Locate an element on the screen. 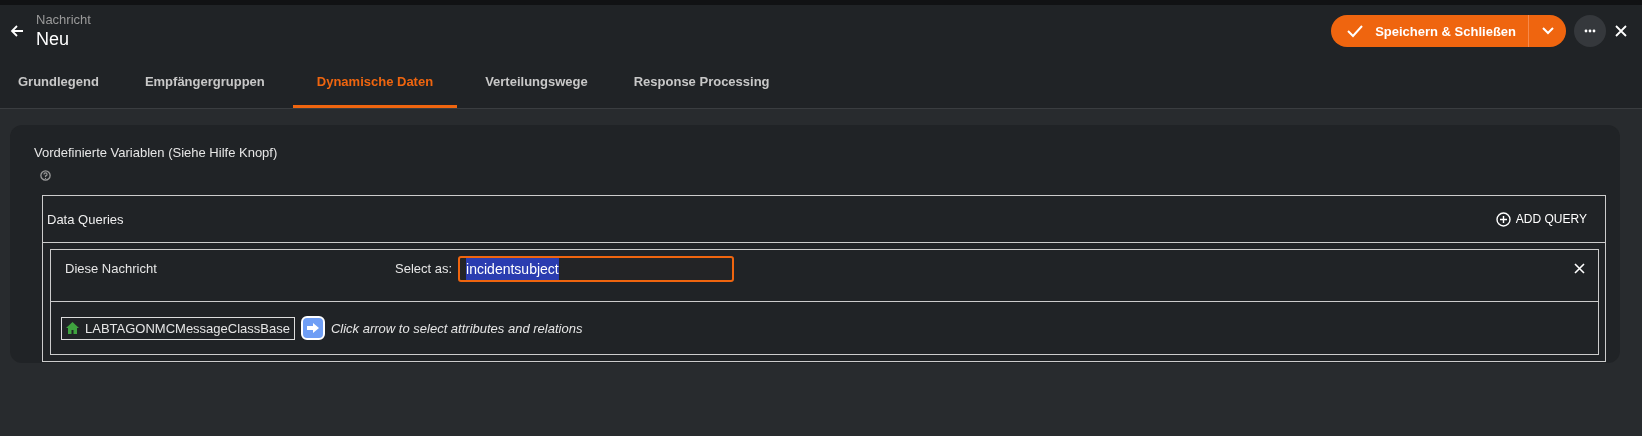  panel-title: Data Queries is located at coordinates (85, 219).